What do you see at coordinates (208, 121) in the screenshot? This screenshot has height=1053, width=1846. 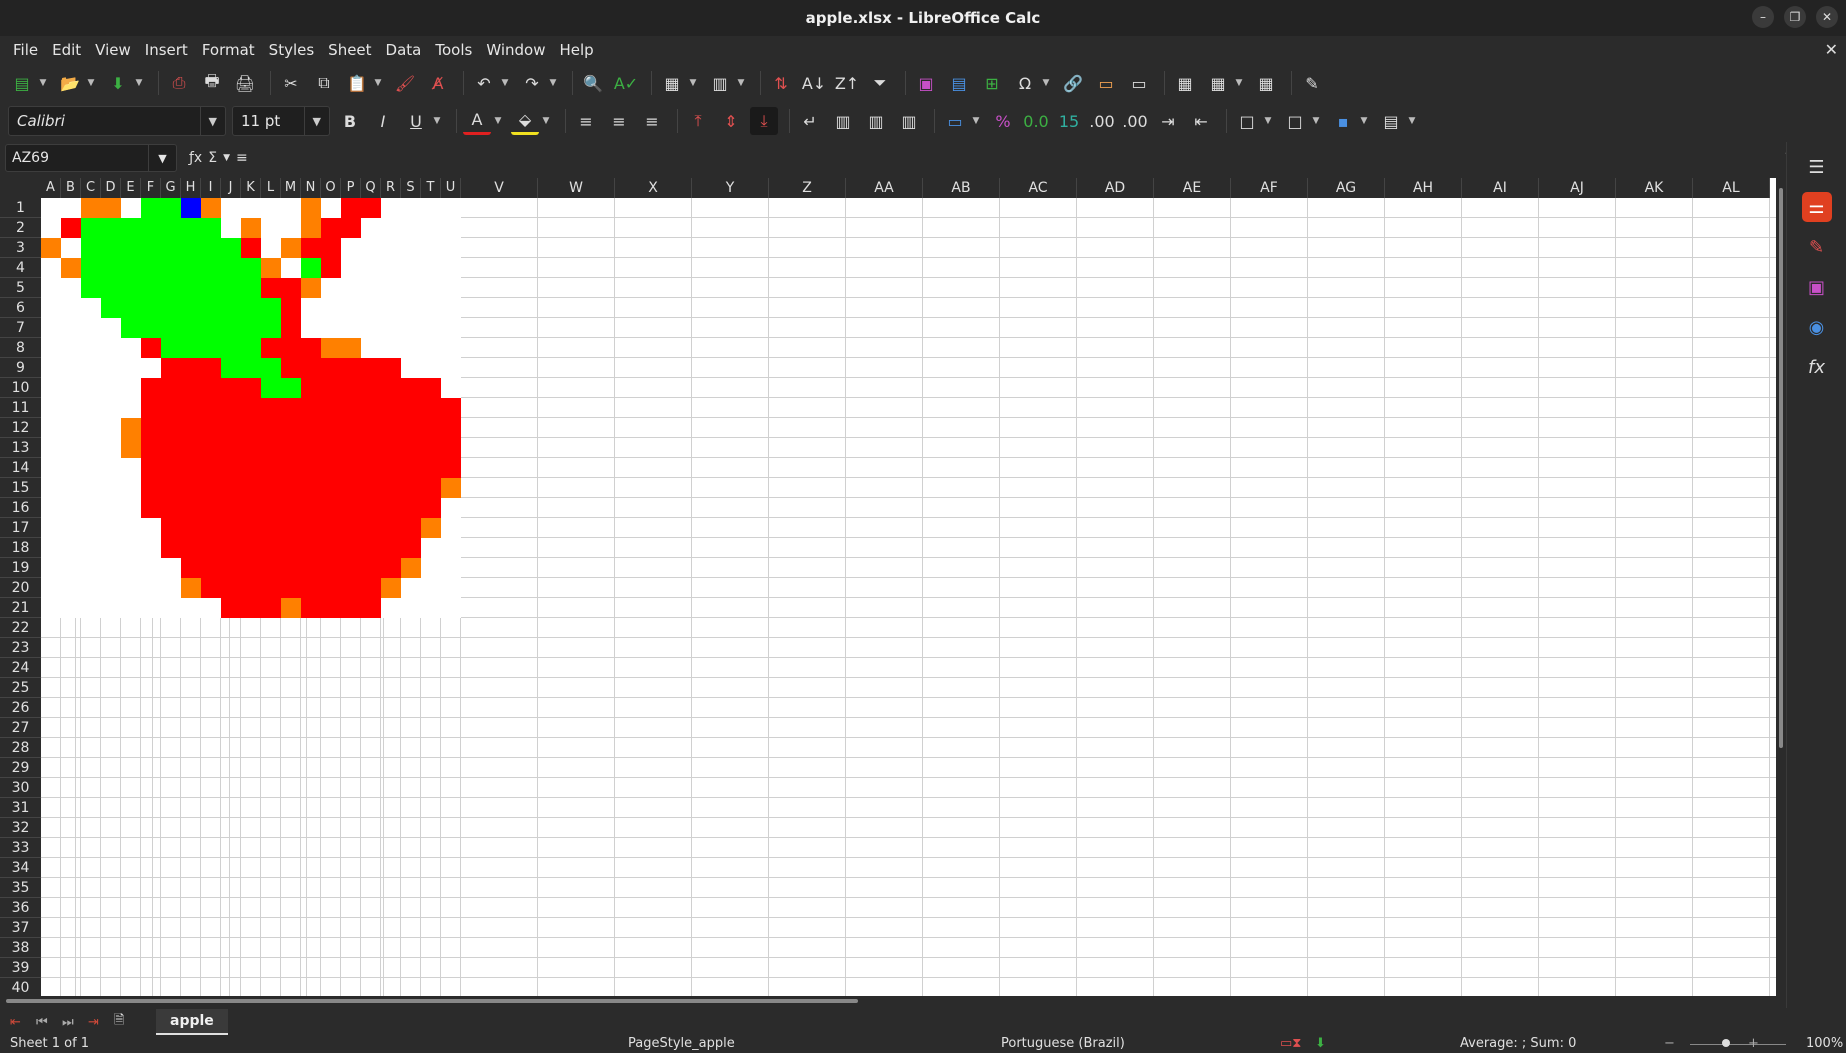 I see `chevron-down-icon: ▼` at bounding box center [208, 121].